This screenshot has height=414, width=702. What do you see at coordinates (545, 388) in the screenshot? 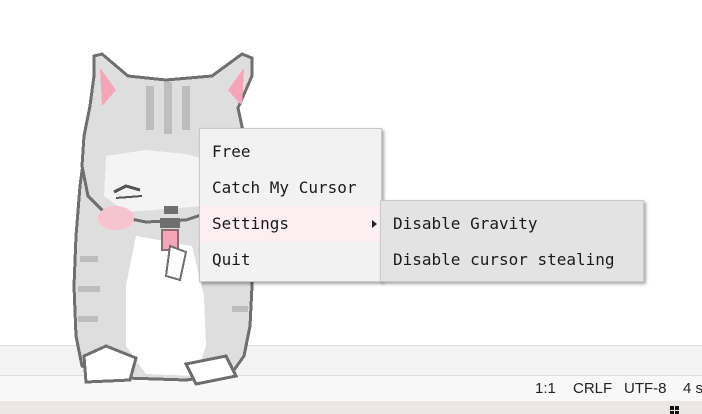
I see `status-cursor-position: 1:1` at bounding box center [545, 388].